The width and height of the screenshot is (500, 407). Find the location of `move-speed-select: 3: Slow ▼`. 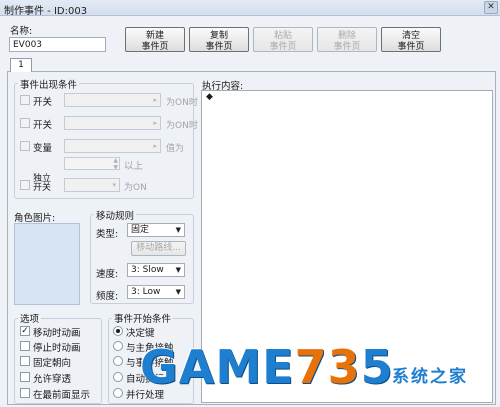

move-speed-select: 3: Slow ▼ is located at coordinates (156, 270).